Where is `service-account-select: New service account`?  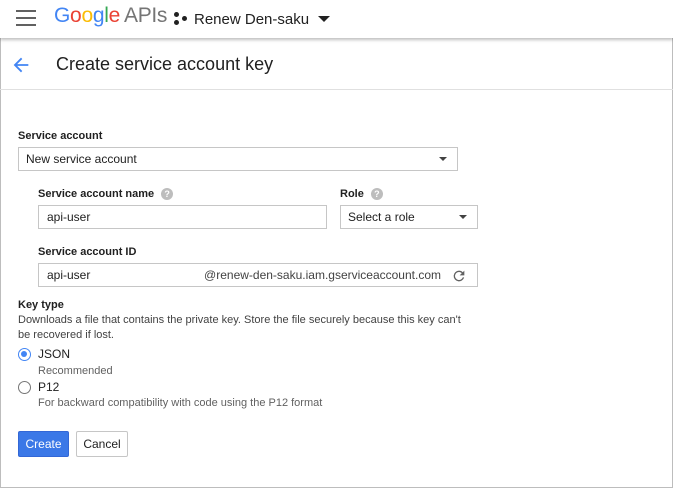 service-account-select: New service account is located at coordinates (238, 159).